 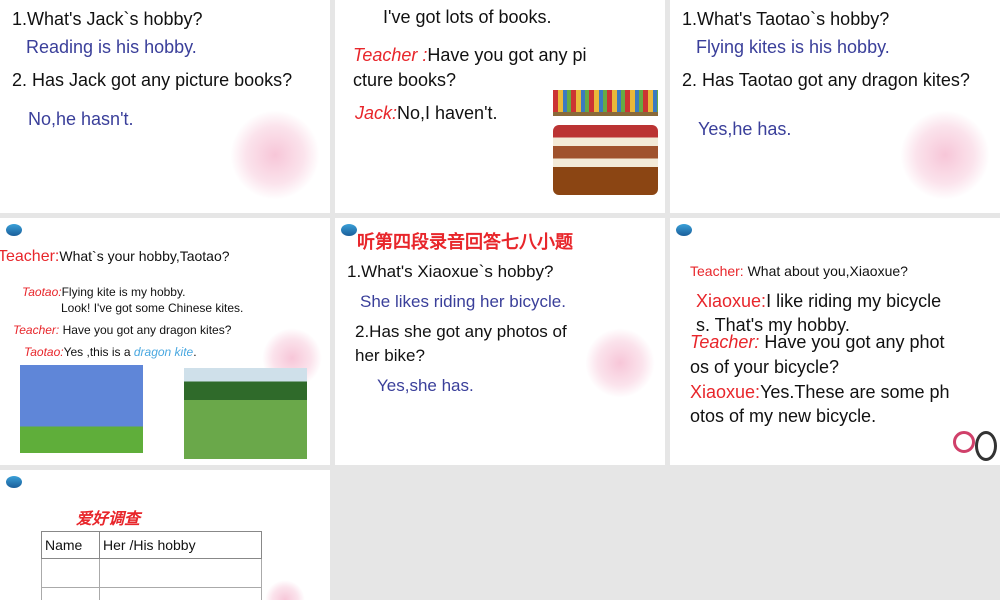 I want to click on question-2: 2. Has Taotao got any dragon kites?, so click(x=826, y=80).